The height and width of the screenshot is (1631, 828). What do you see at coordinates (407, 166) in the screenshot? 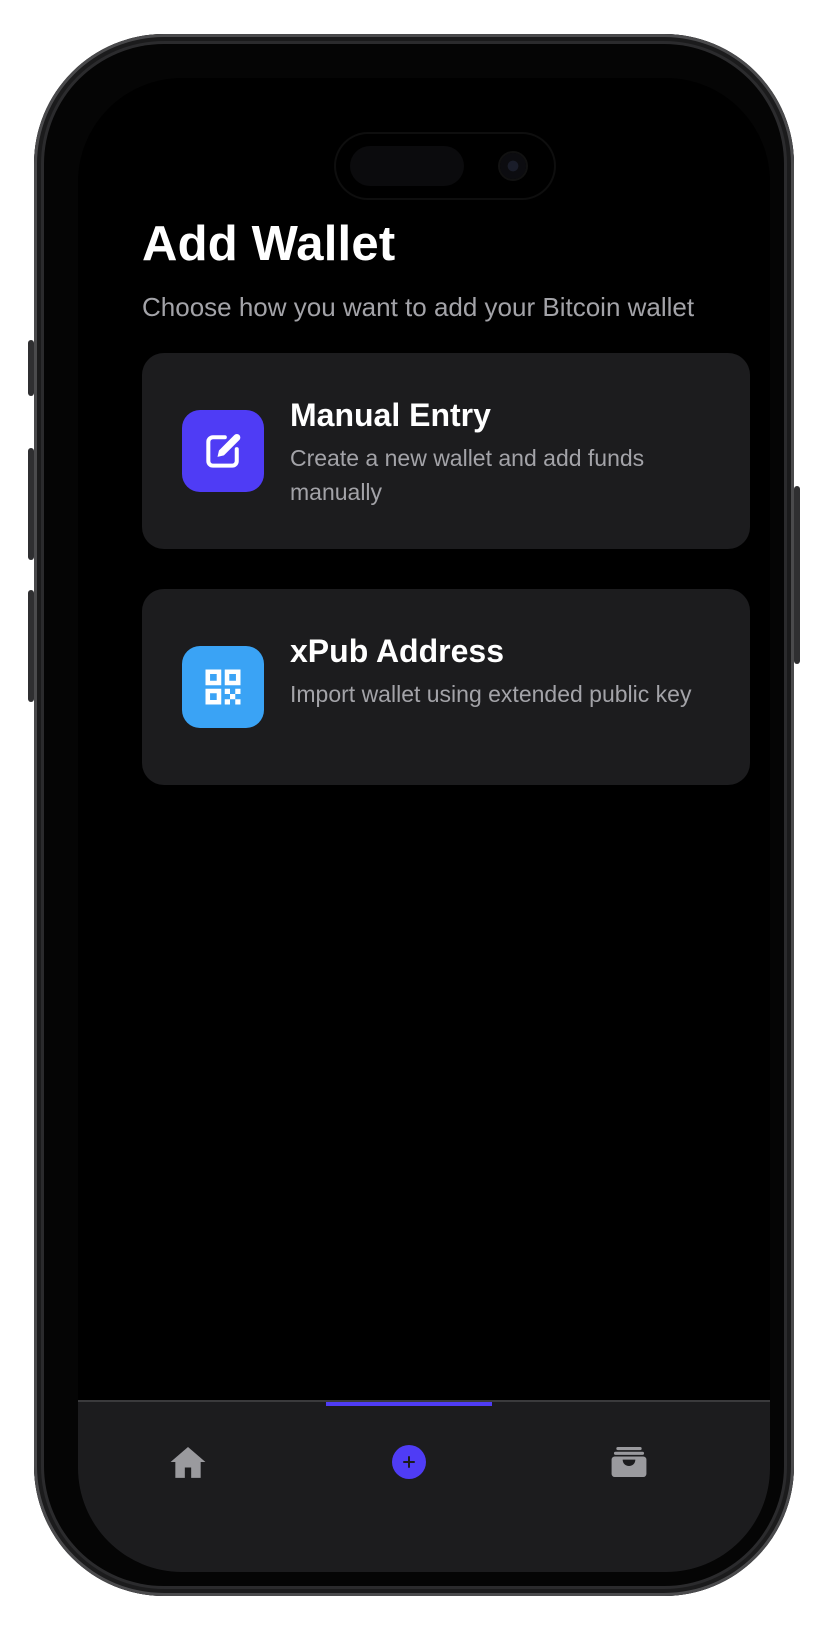
I see `island-sensor` at bounding box center [407, 166].